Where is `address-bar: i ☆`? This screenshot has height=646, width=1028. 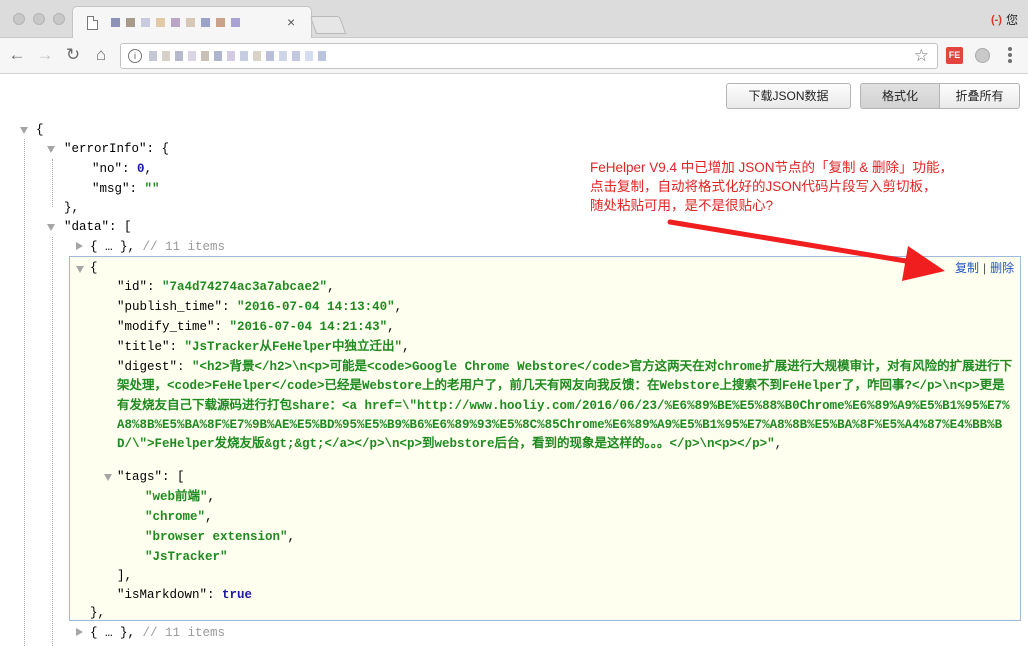 address-bar: i ☆ is located at coordinates (529, 56).